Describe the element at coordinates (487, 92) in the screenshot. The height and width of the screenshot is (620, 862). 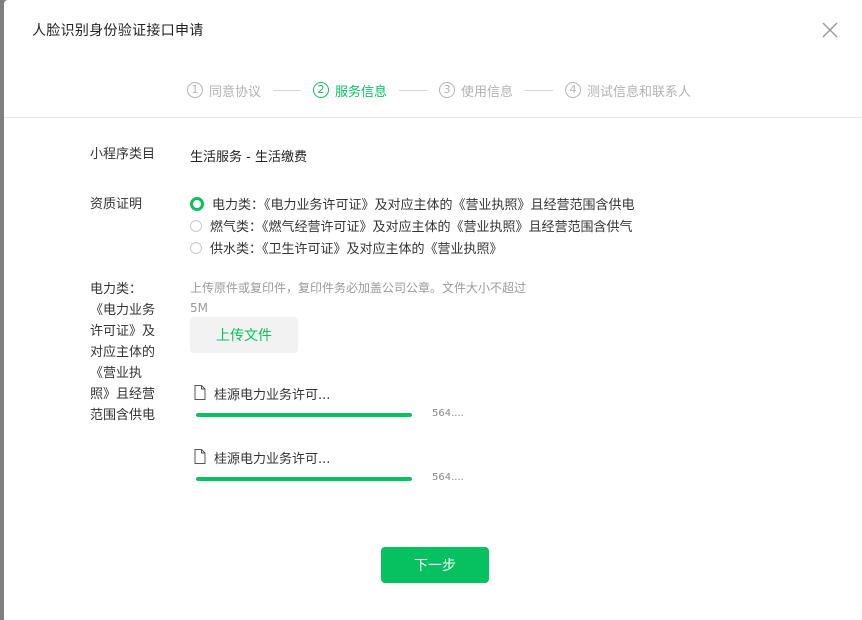
I see `step-label: 使用信息` at that location.